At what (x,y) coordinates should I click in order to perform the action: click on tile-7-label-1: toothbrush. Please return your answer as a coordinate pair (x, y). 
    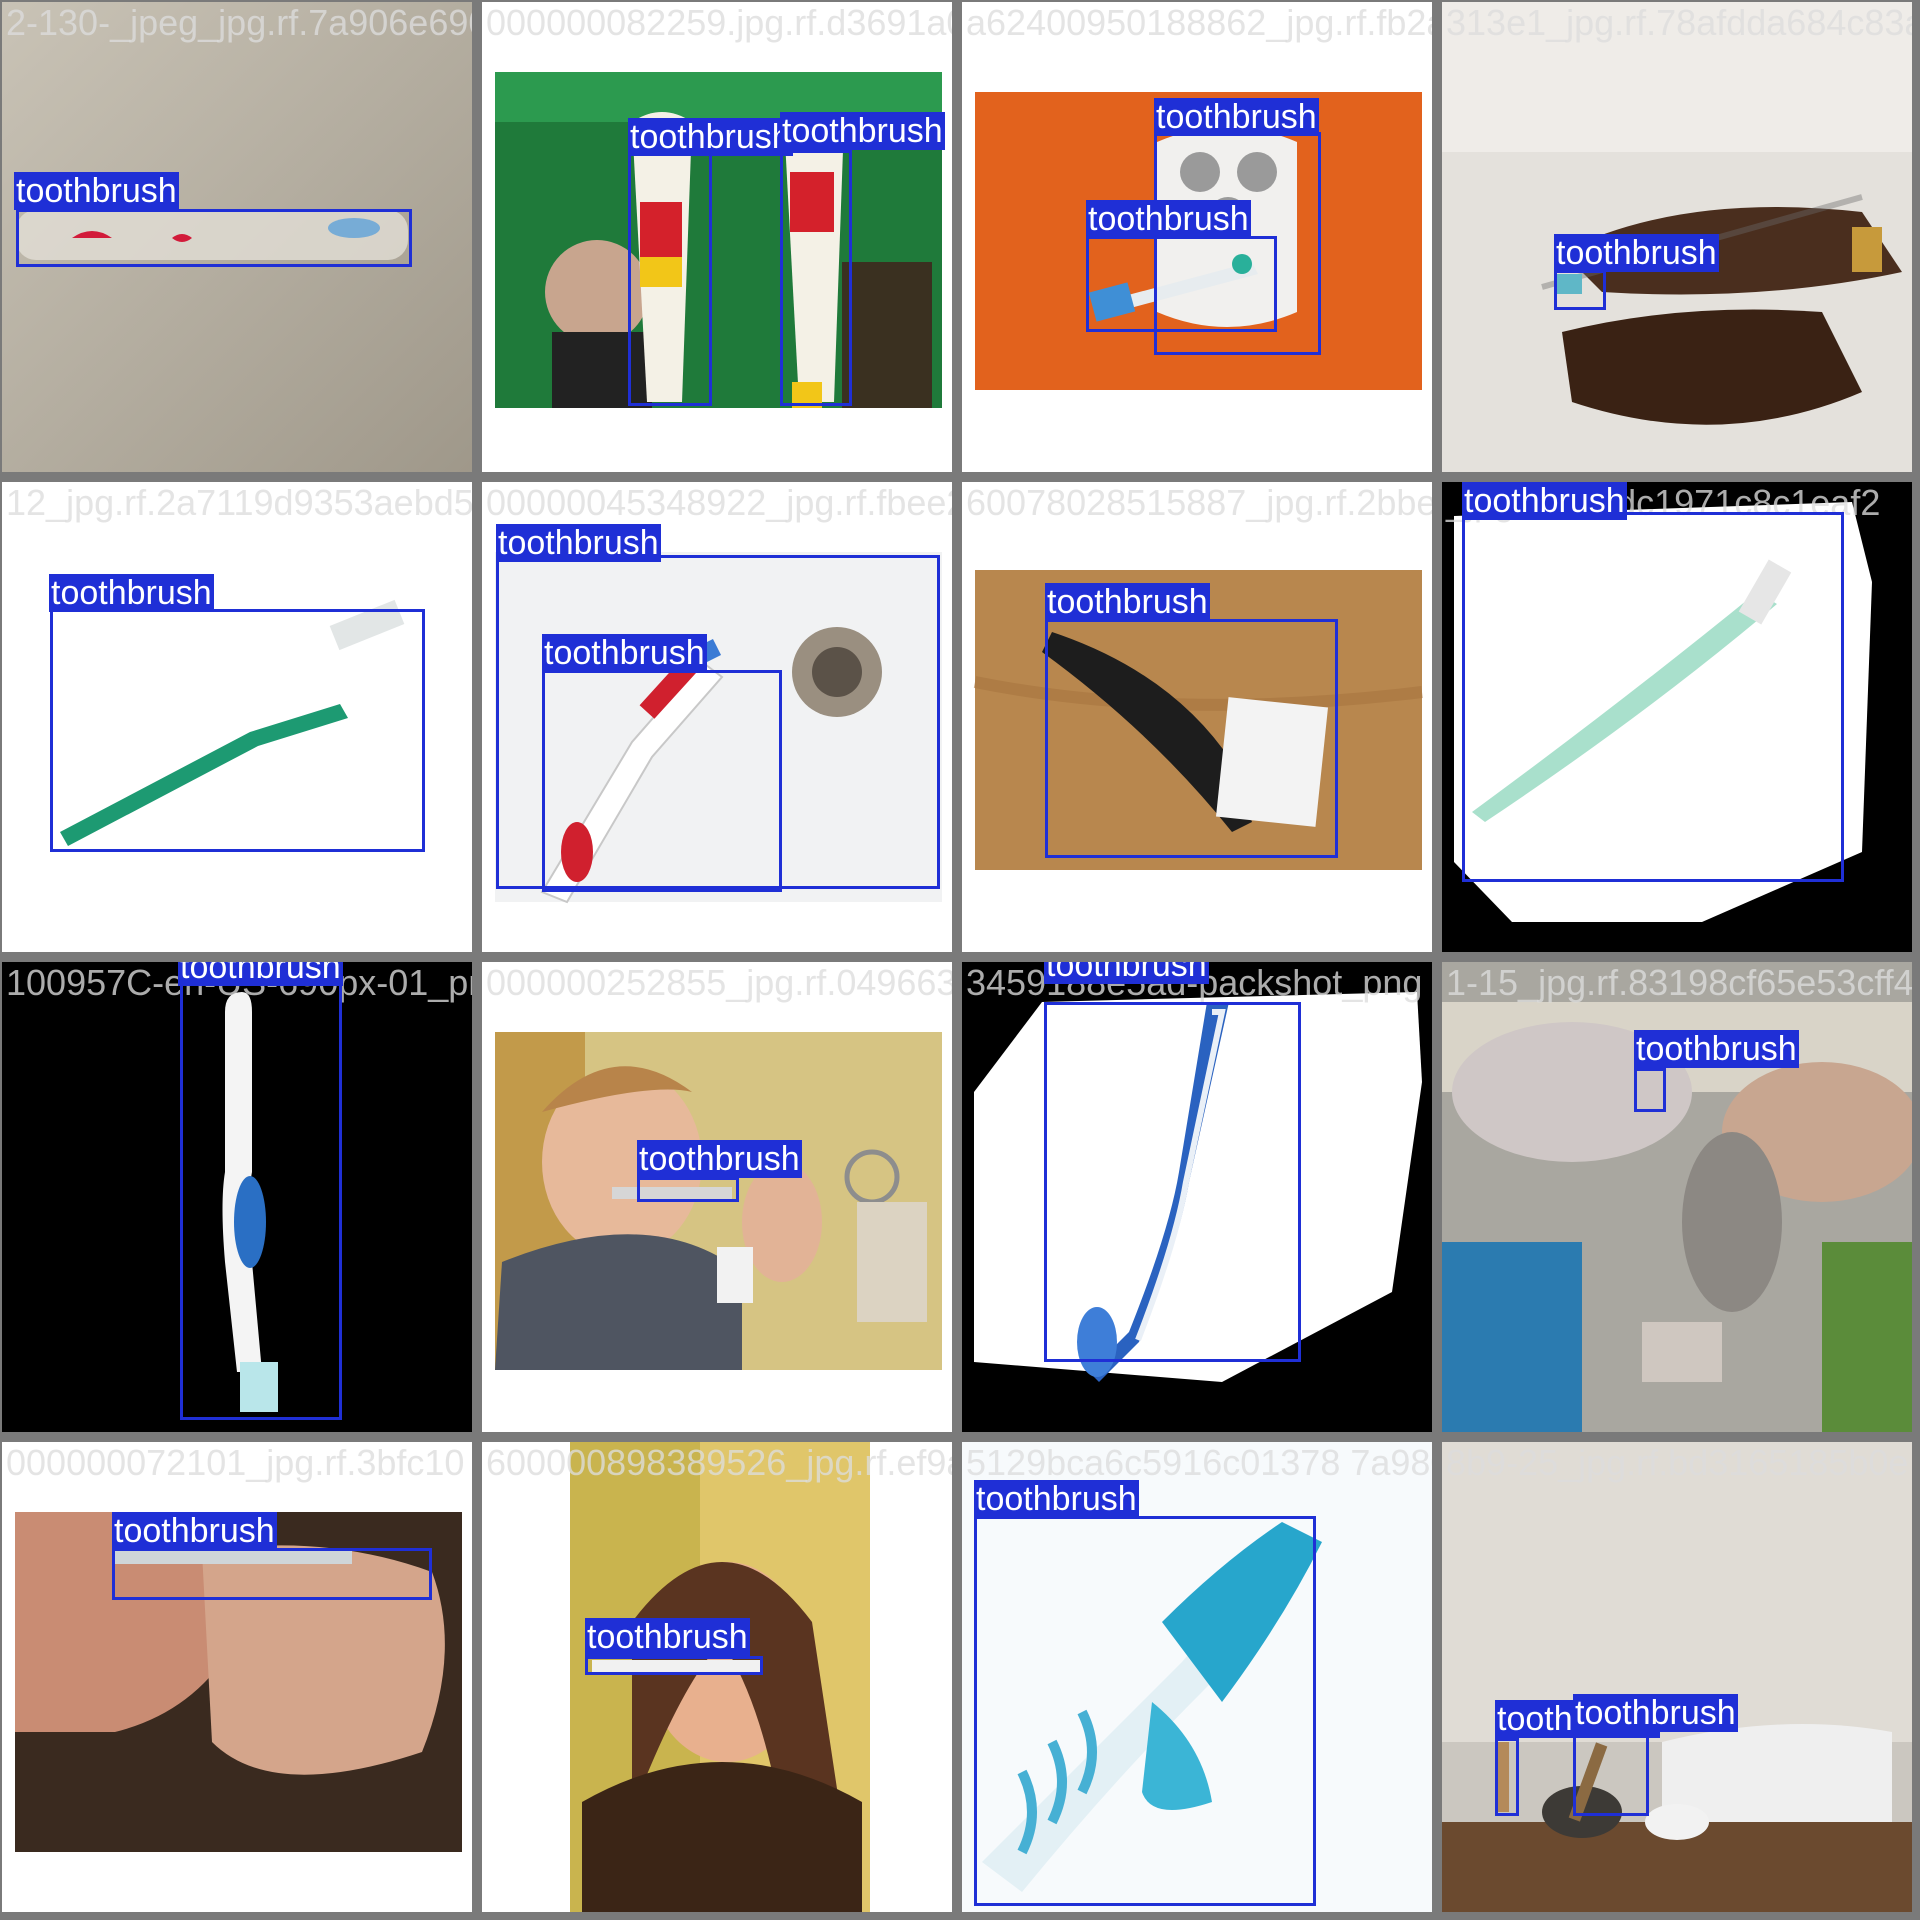
    Looking at the image, I should click on (1127, 602).